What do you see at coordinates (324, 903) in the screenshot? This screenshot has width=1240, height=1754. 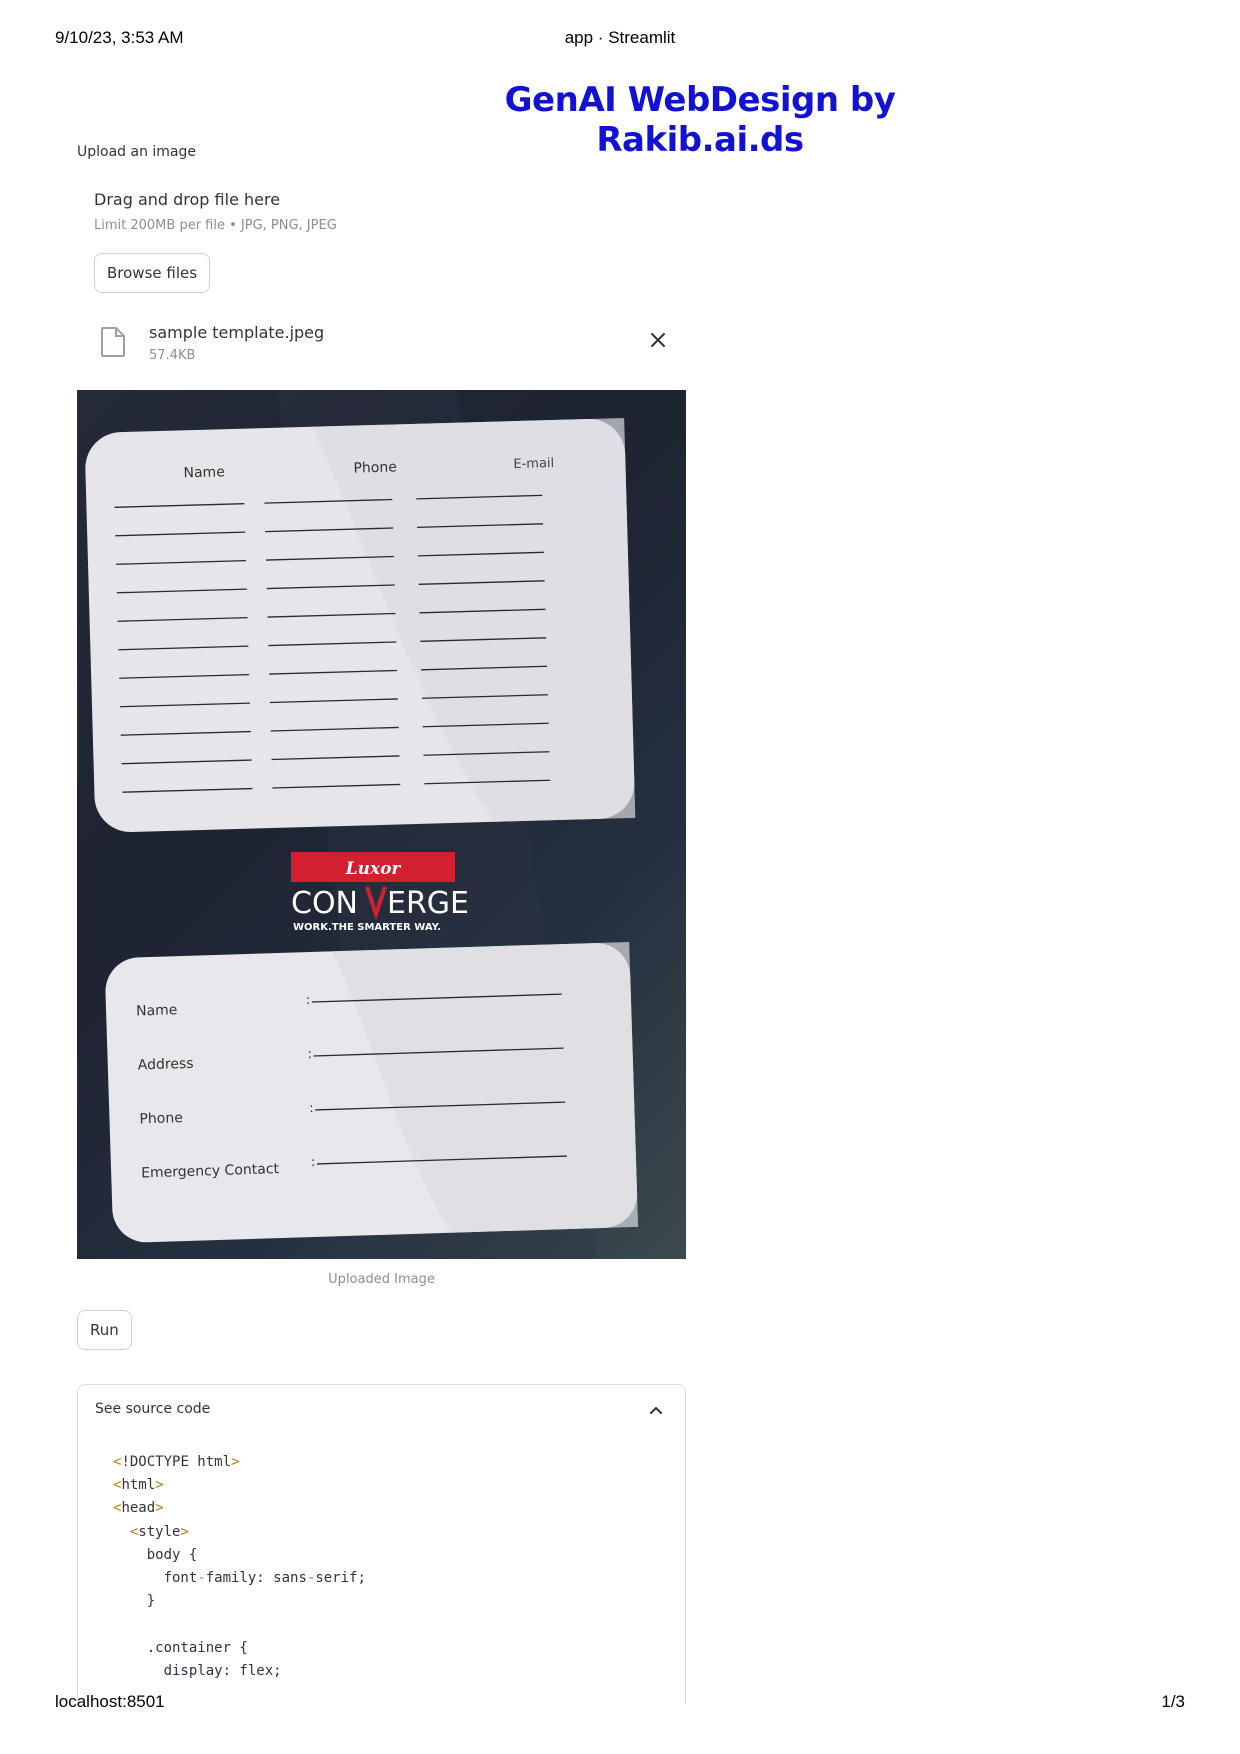 I see `logo-name-left: CON` at bounding box center [324, 903].